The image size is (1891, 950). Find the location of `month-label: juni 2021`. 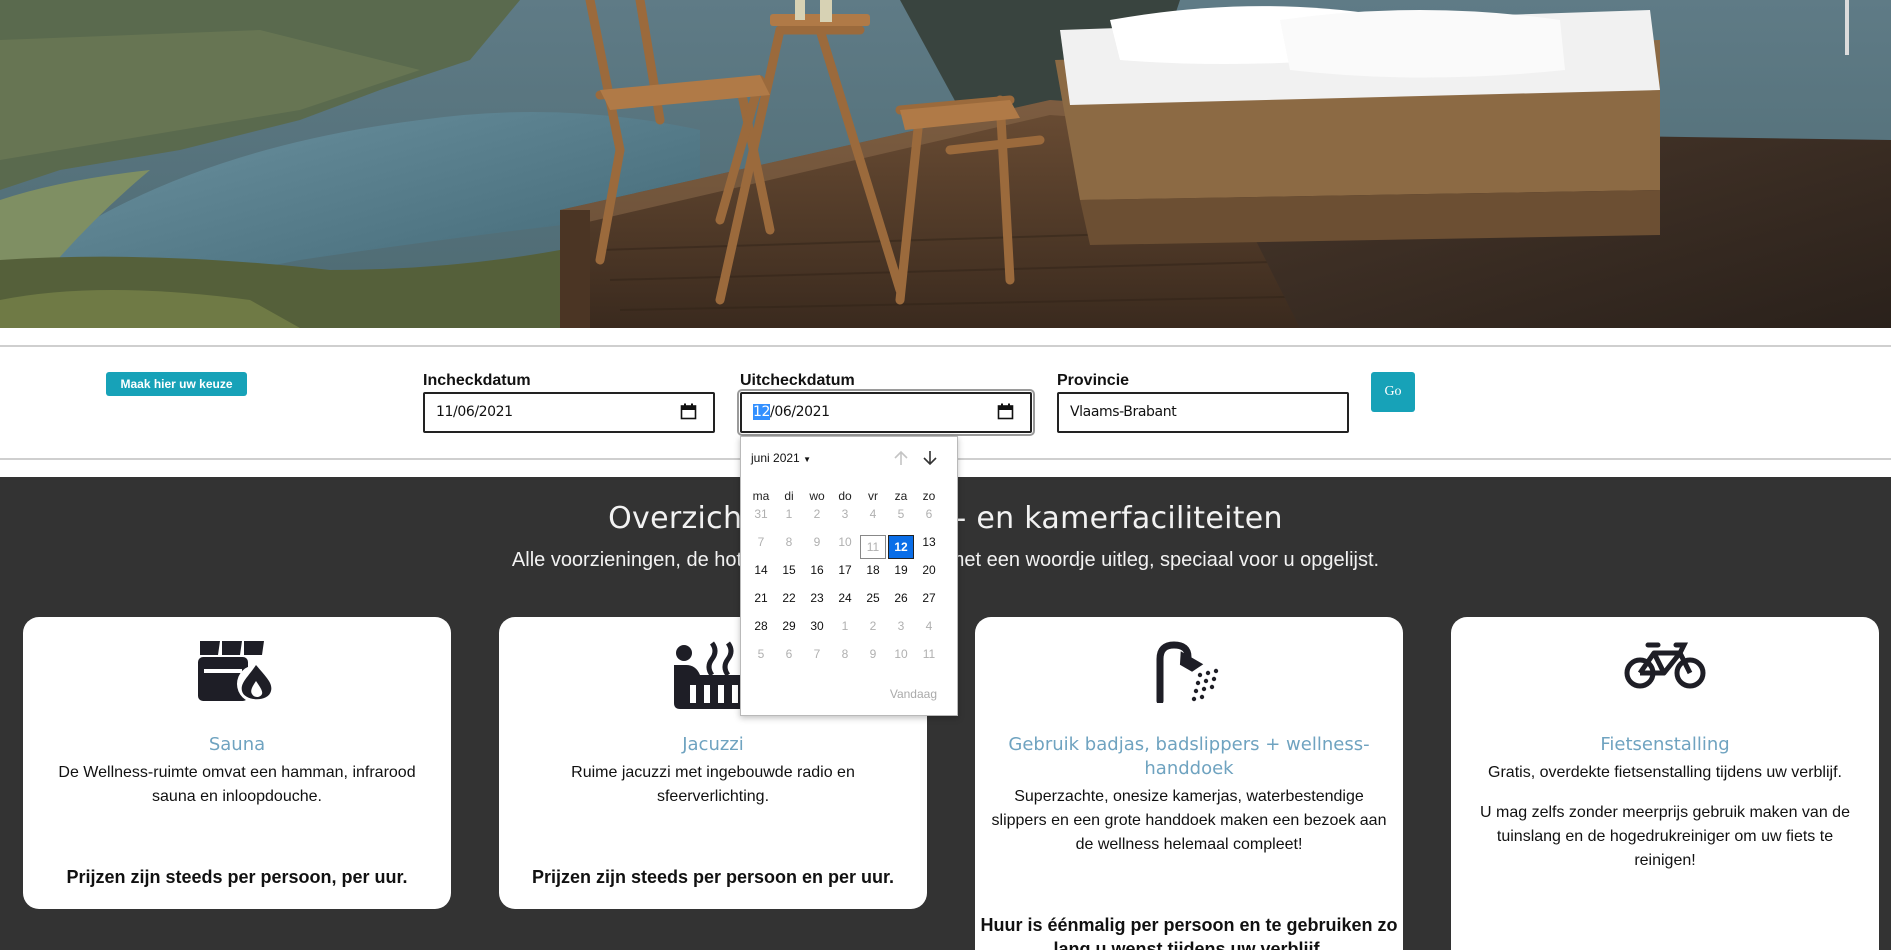

month-label: juni 2021 is located at coordinates (775, 458).